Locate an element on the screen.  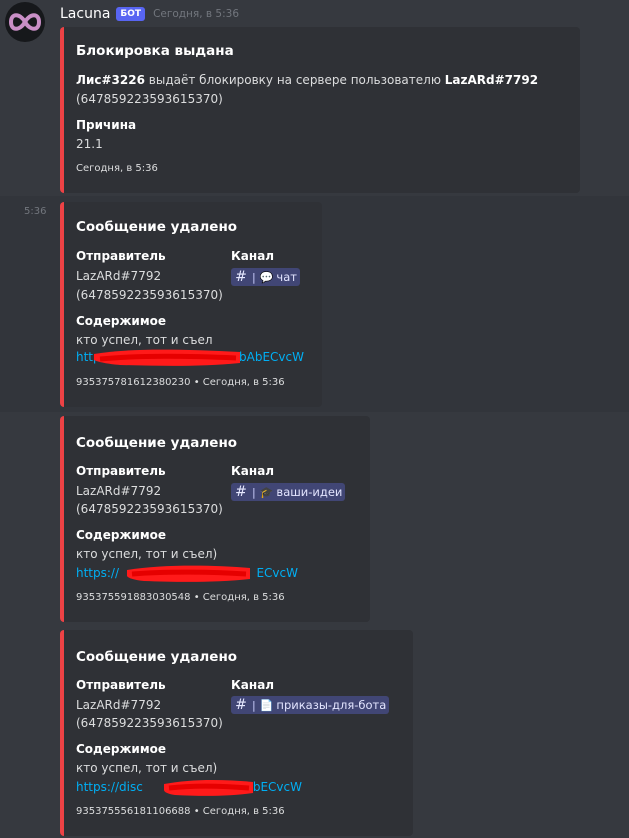
bot-avatar is located at coordinates (25, 22).